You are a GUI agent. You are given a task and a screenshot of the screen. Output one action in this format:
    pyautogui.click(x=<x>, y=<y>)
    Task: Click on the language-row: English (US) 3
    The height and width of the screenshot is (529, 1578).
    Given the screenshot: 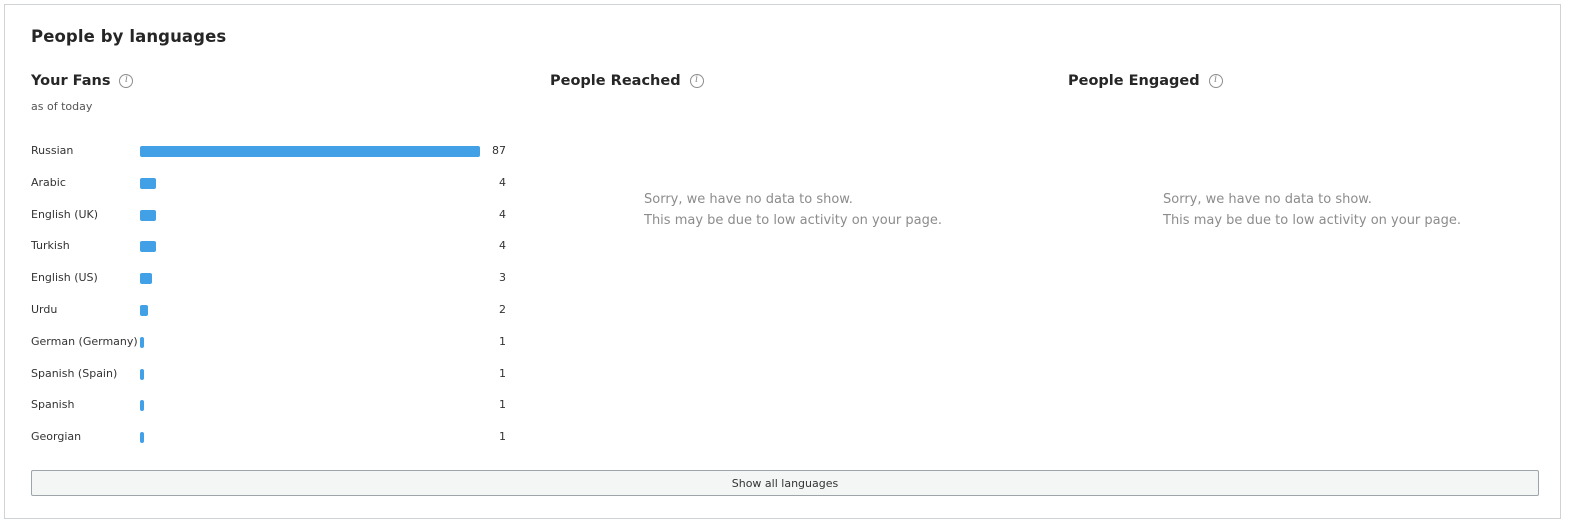 What is the action you would take?
    pyautogui.click(x=268, y=286)
    